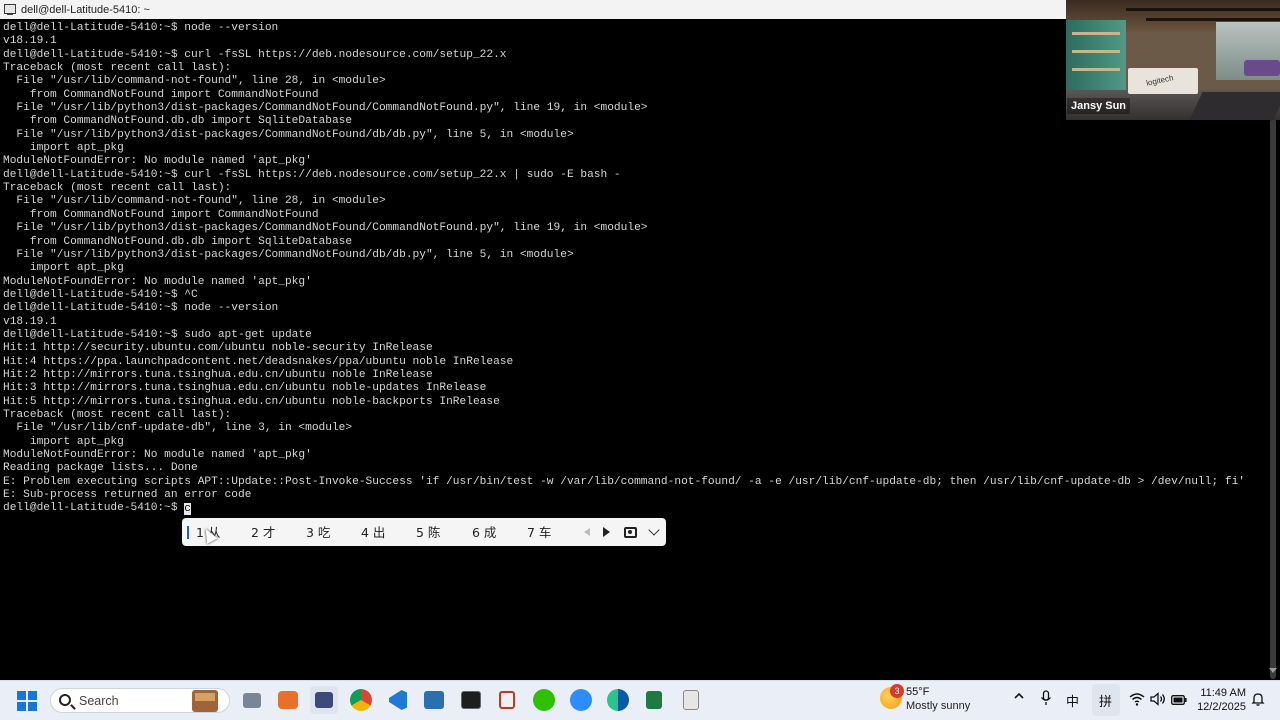 The height and width of the screenshot is (720, 1280). Describe the element at coordinates (1273, 399) in the screenshot. I see `scrollbar-thumb` at that location.